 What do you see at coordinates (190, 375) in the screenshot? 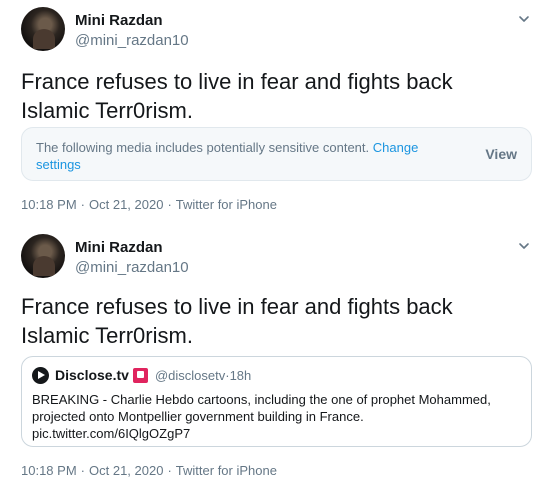
I see `quoted-author-handle: @disclosetv` at bounding box center [190, 375].